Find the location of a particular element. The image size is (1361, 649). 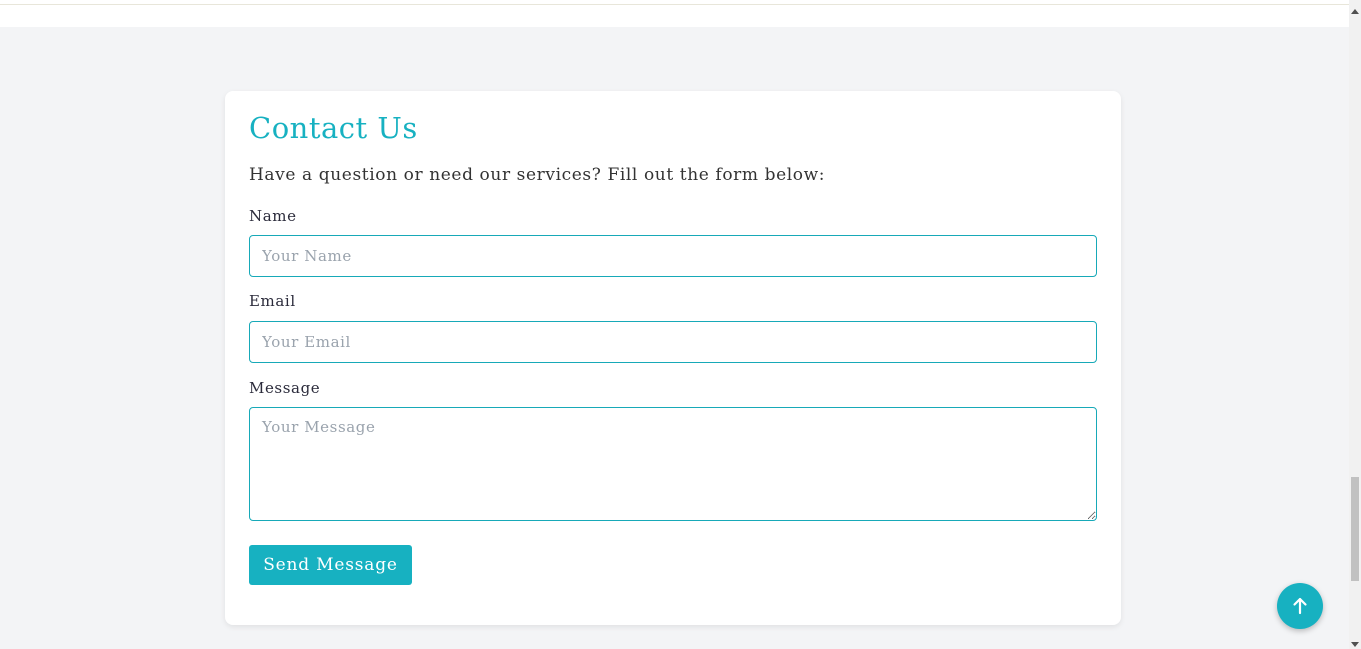

scroll-up-arrow-icon is located at coordinates (1355, 11).